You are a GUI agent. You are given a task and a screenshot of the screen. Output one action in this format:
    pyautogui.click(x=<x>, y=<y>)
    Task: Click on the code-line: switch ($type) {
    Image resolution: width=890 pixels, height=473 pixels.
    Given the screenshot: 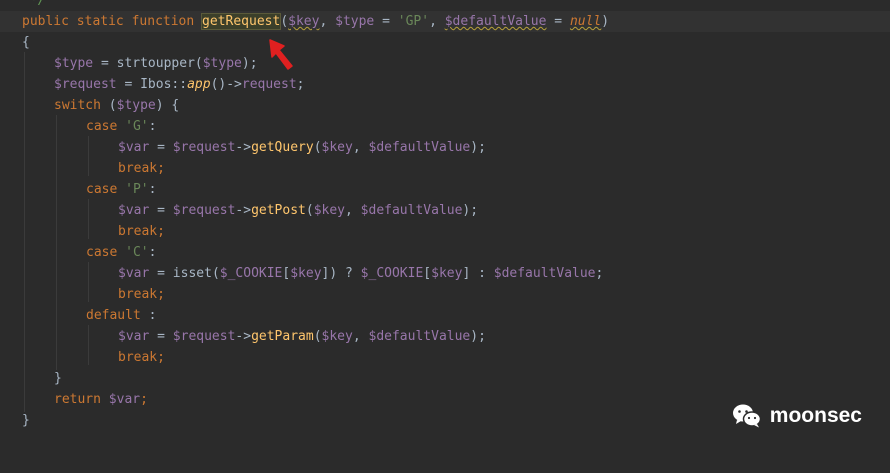 What is the action you would take?
    pyautogui.click(x=445, y=105)
    